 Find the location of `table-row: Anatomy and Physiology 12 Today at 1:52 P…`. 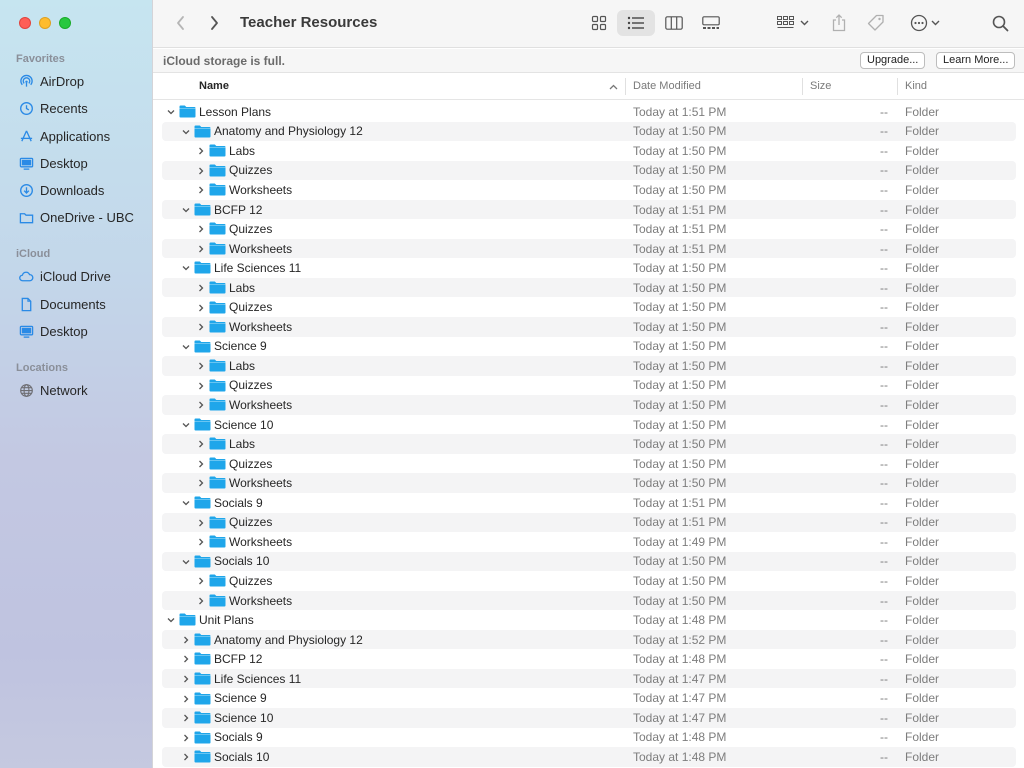

table-row: Anatomy and Physiology 12 Today at 1:52 P… is located at coordinates (589, 639).